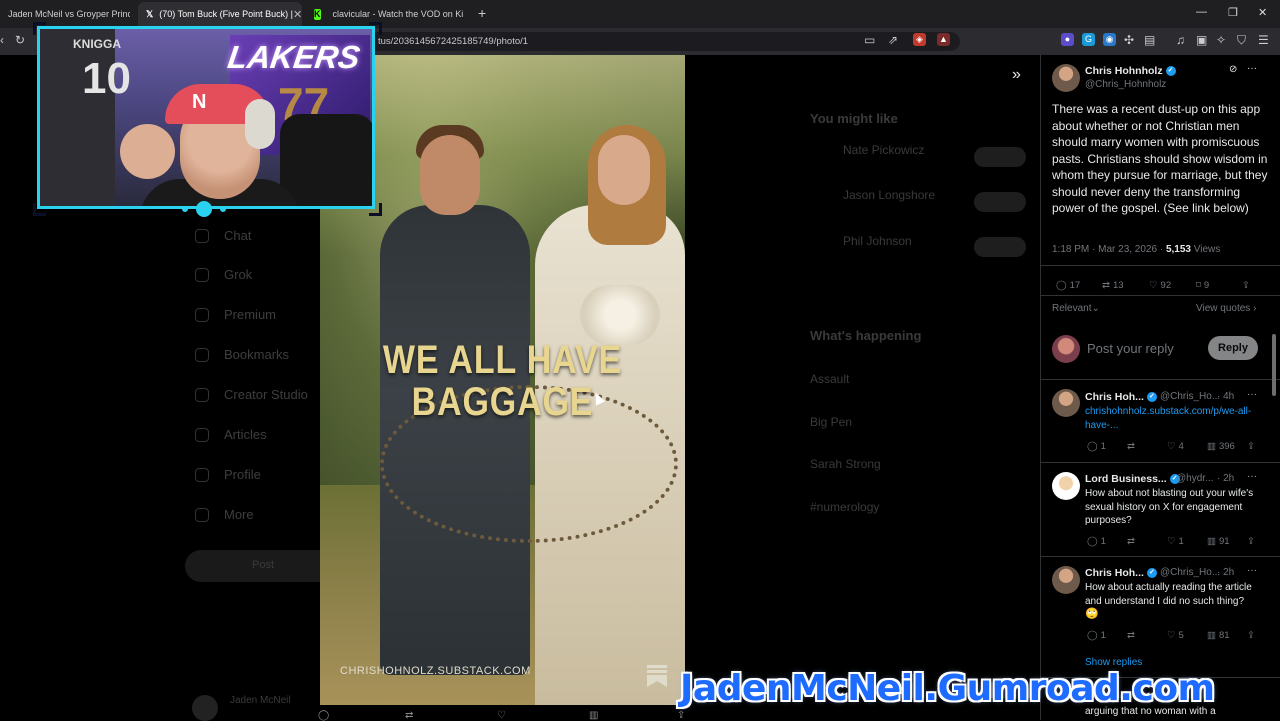  What do you see at coordinates (1132, 479) in the screenshot?
I see `reply-author: Lord Business... ✓` at bounding box center [1132, 479].